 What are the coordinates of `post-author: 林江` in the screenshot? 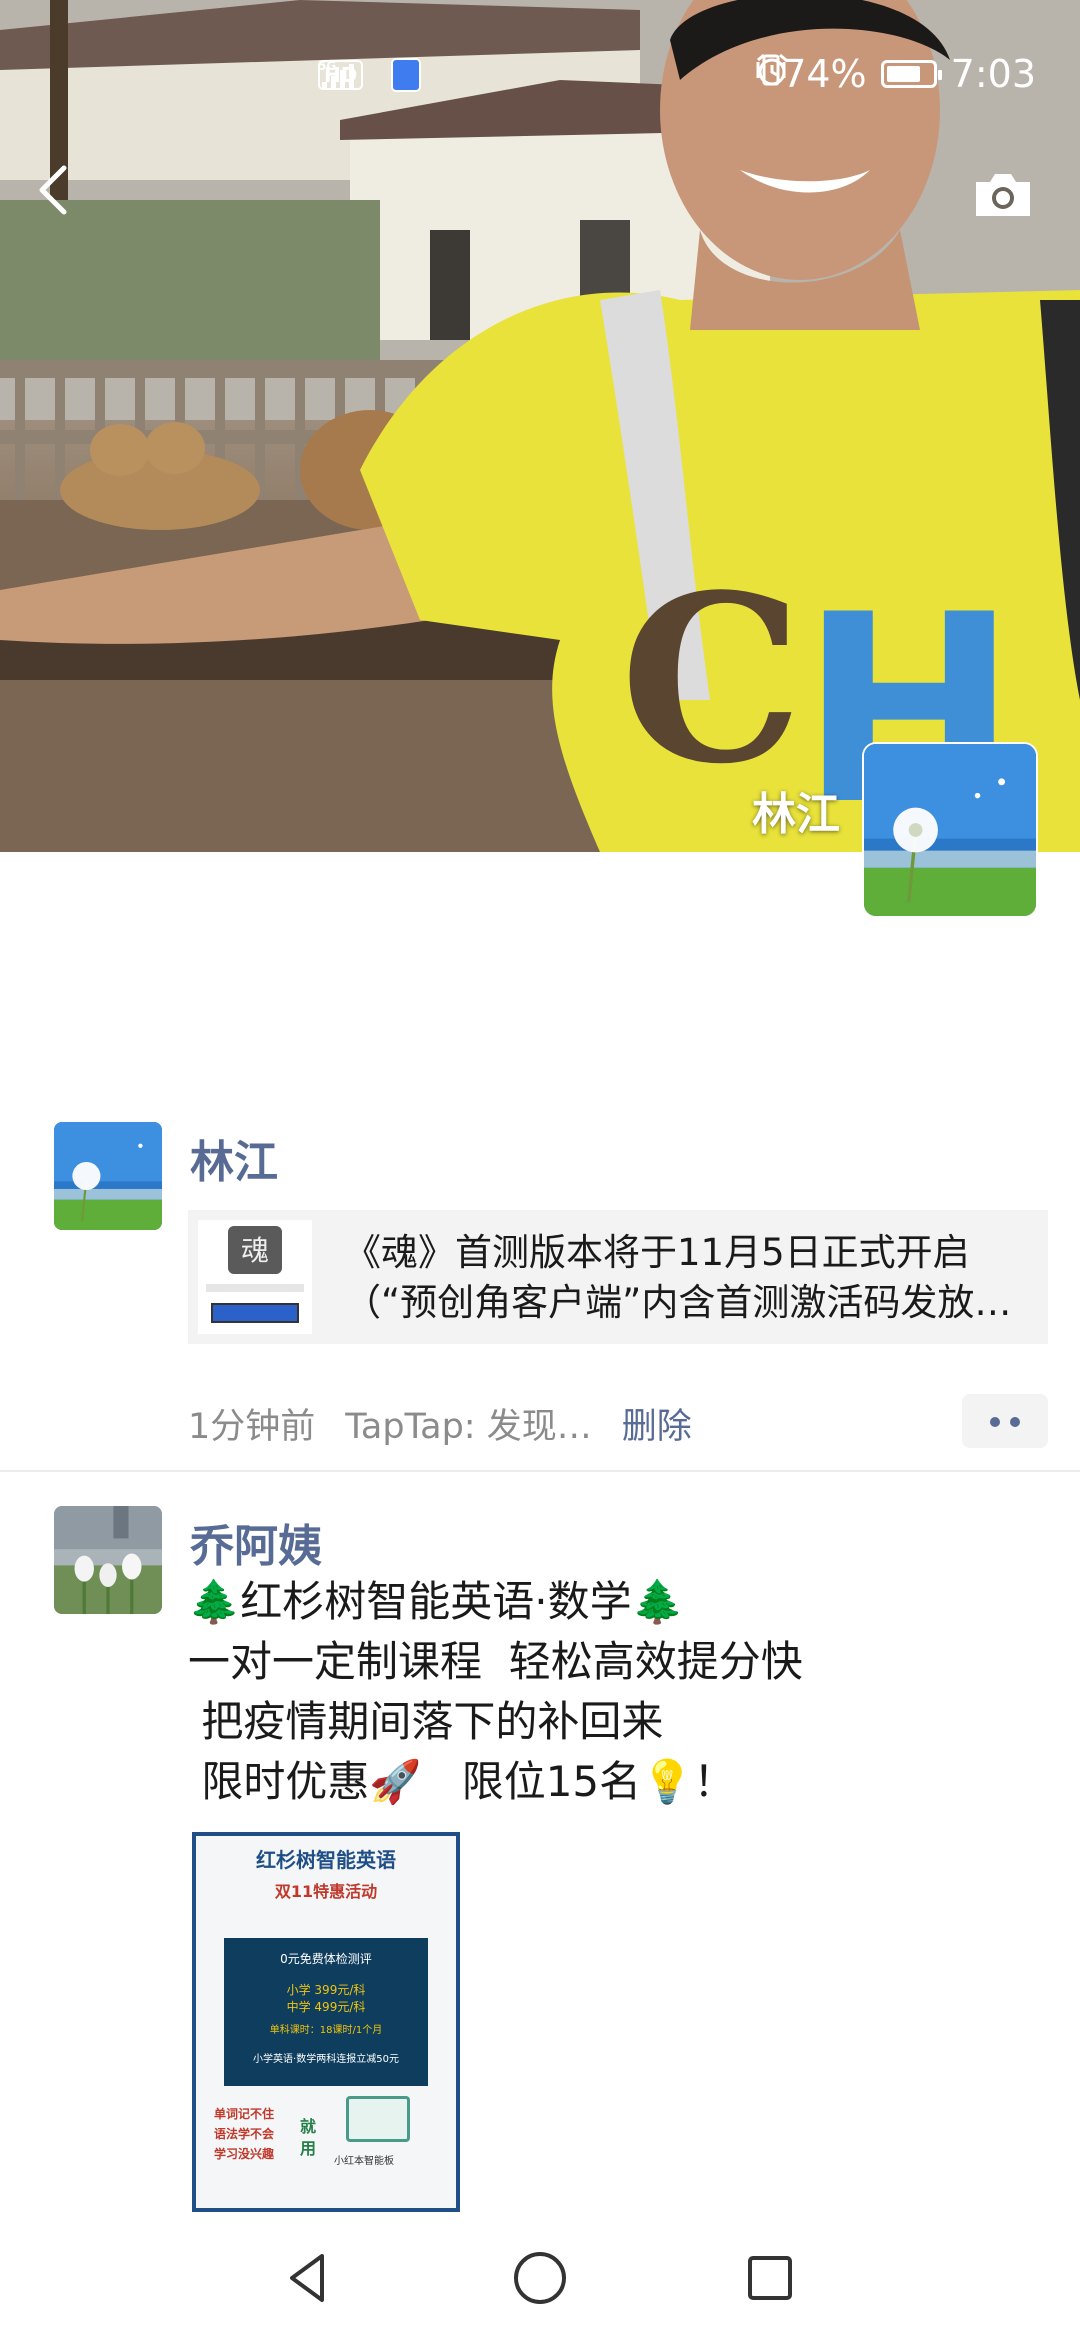 It's located at (234, 1158).